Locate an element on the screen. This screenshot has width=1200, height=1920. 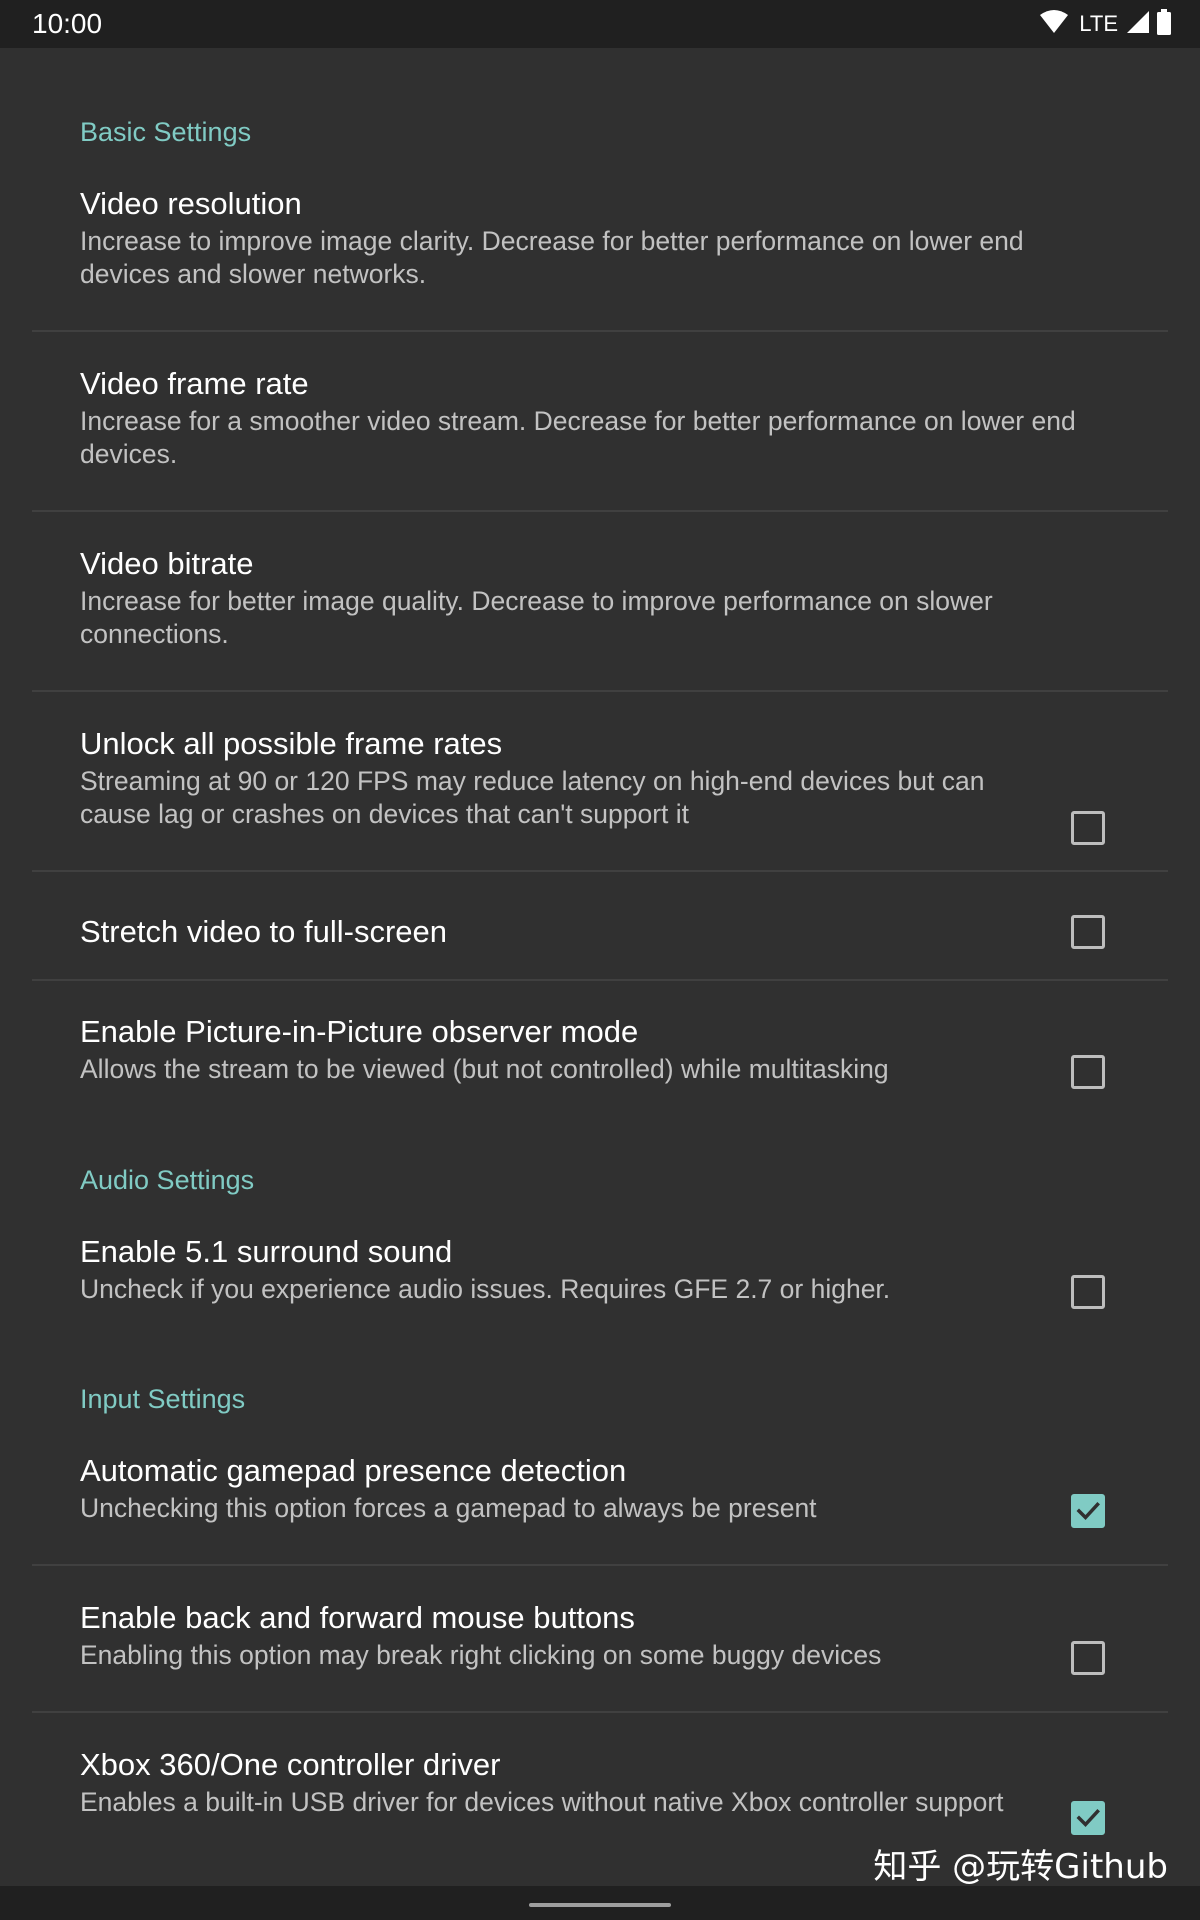
pref-title: Stretch video to full-screen is located at coordinates (264, 931).